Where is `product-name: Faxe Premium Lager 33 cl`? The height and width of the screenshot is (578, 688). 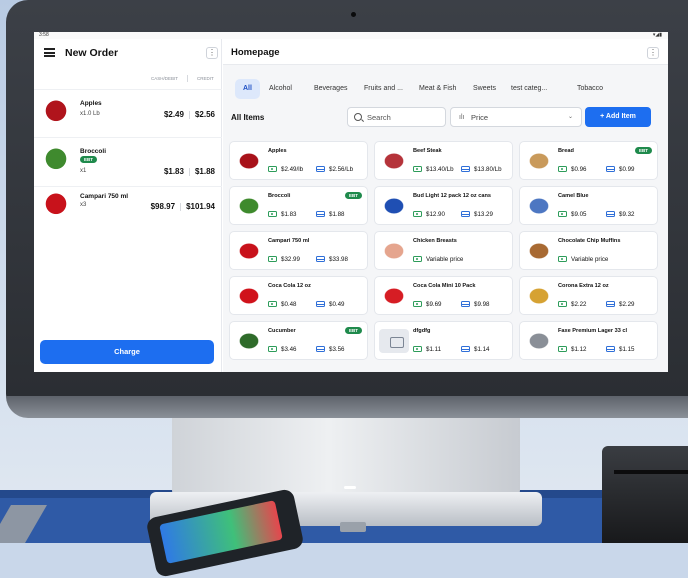 product-name: Faxe Premium Lager 33 cl is located at coordinates (593, 331).